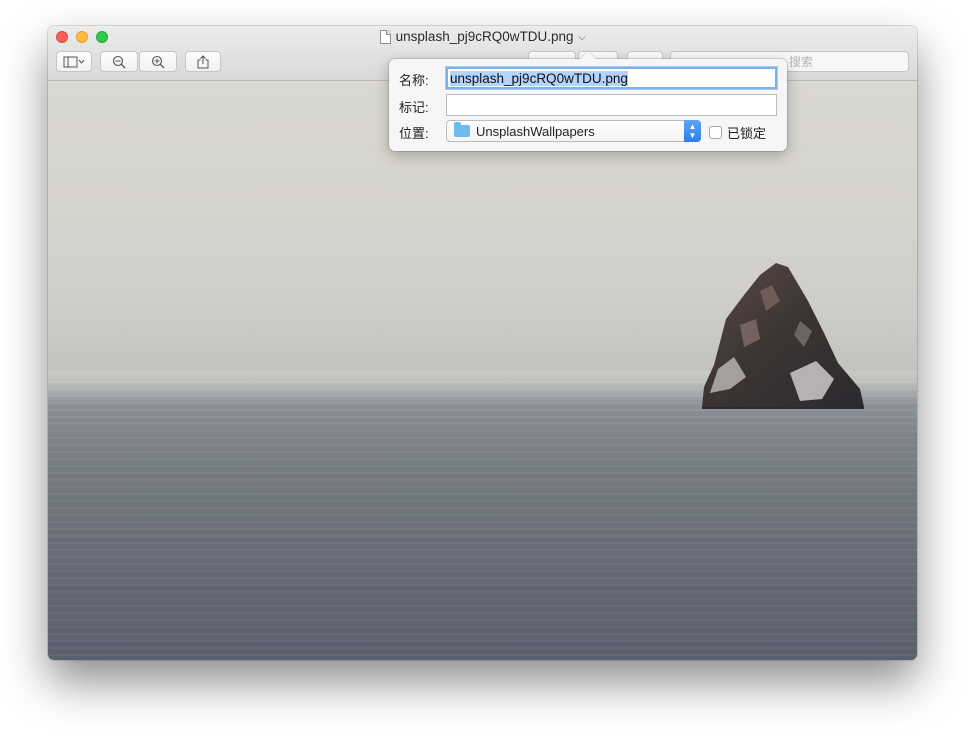  Describe the element at coordinates (539, 78) in the screenshot. I see `name-field-value: unsplash_pj9cRQ0wTDU.png` at that location.